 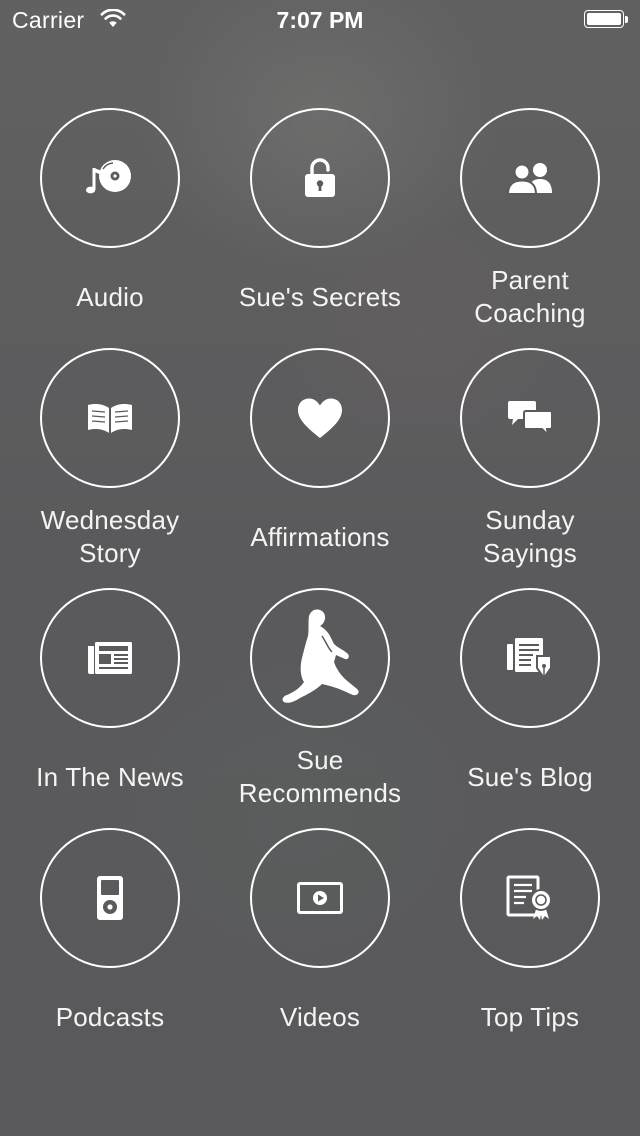 What do you see at coordinates (530, 776) in the screenshot?
I see `menu-item-label: Sue's Blog` at bounding box center [530, 776].